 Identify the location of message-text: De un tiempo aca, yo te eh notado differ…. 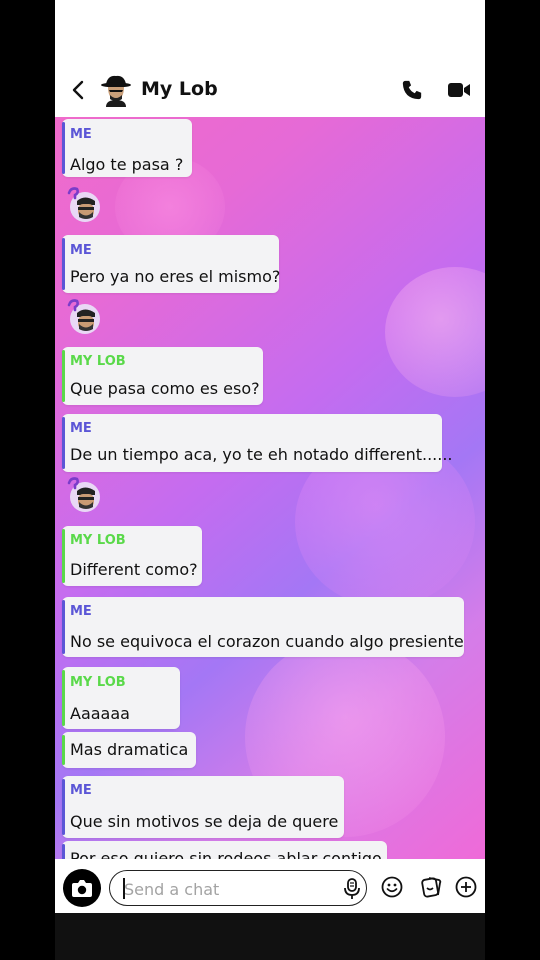
(261, 454).